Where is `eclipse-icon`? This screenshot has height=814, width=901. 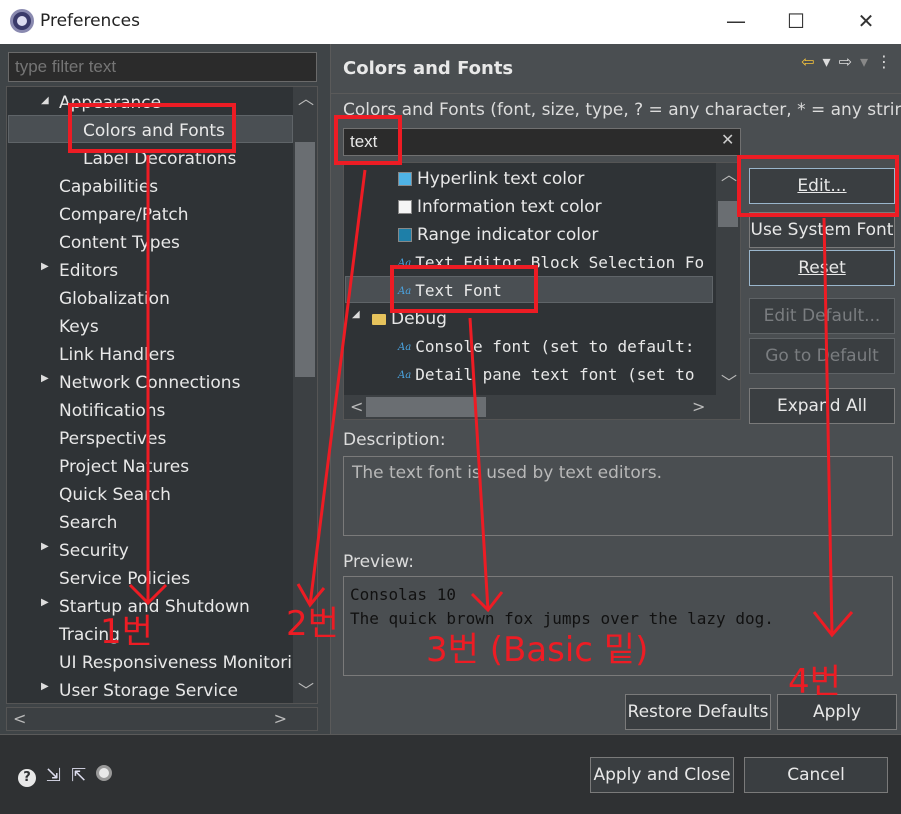
eclipse-icon is located at coordinates (22, 21).